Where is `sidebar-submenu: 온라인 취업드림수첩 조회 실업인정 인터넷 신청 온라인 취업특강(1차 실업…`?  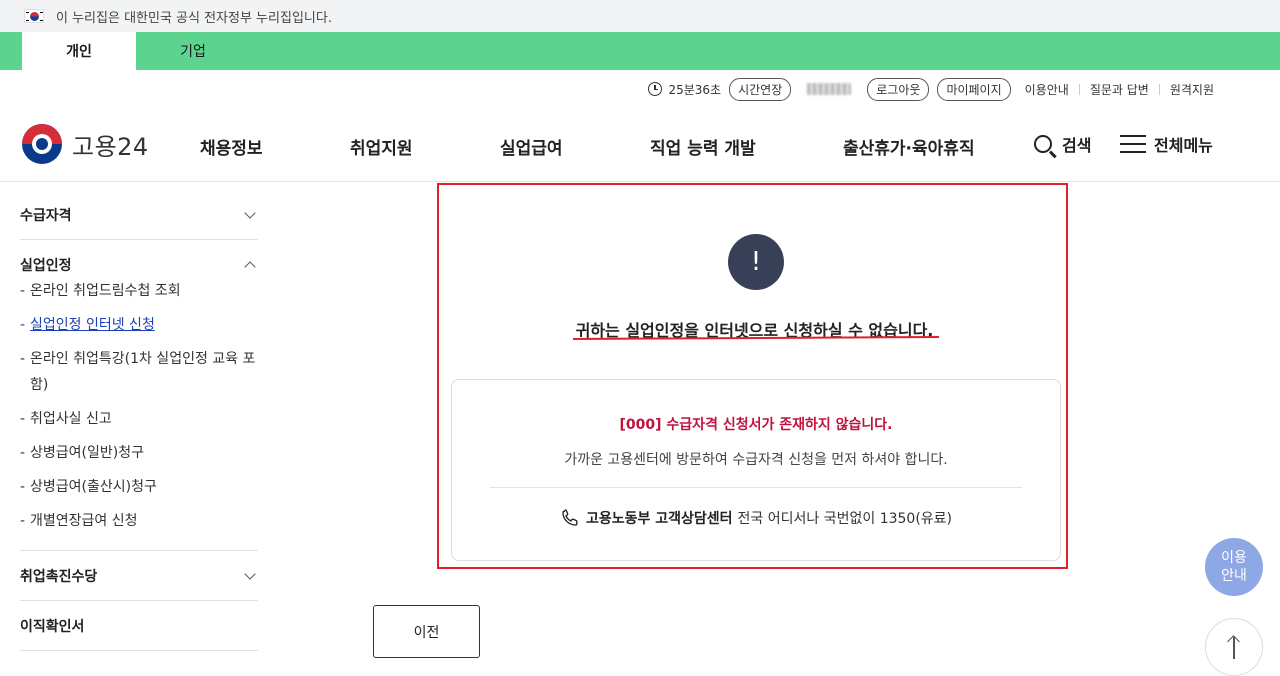
sidebar-submenu: 온라인 취업드림수첩 조회 실업인정 인터넷 신청 온라인 취업특강(1차 실업… is located at coordinates (139, 406).